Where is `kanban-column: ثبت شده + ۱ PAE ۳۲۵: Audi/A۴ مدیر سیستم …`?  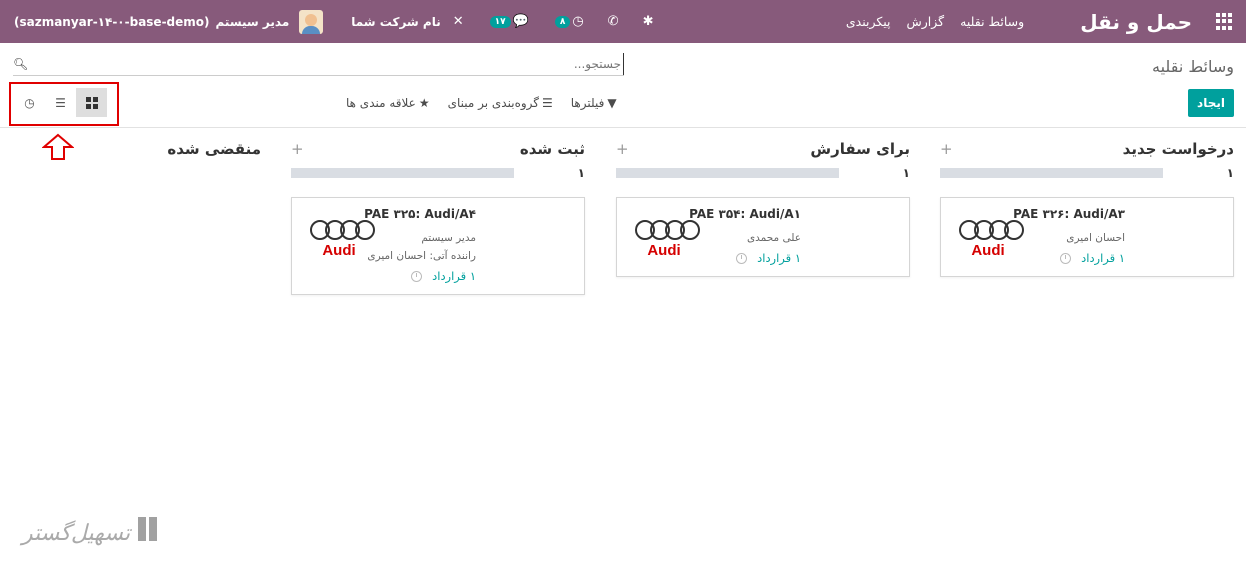
kanban-column: ثبت شده + ۱ PAE ۳۲۵: Audi/A۴ مدیر سیستم … is located at coordinates (438, 215).